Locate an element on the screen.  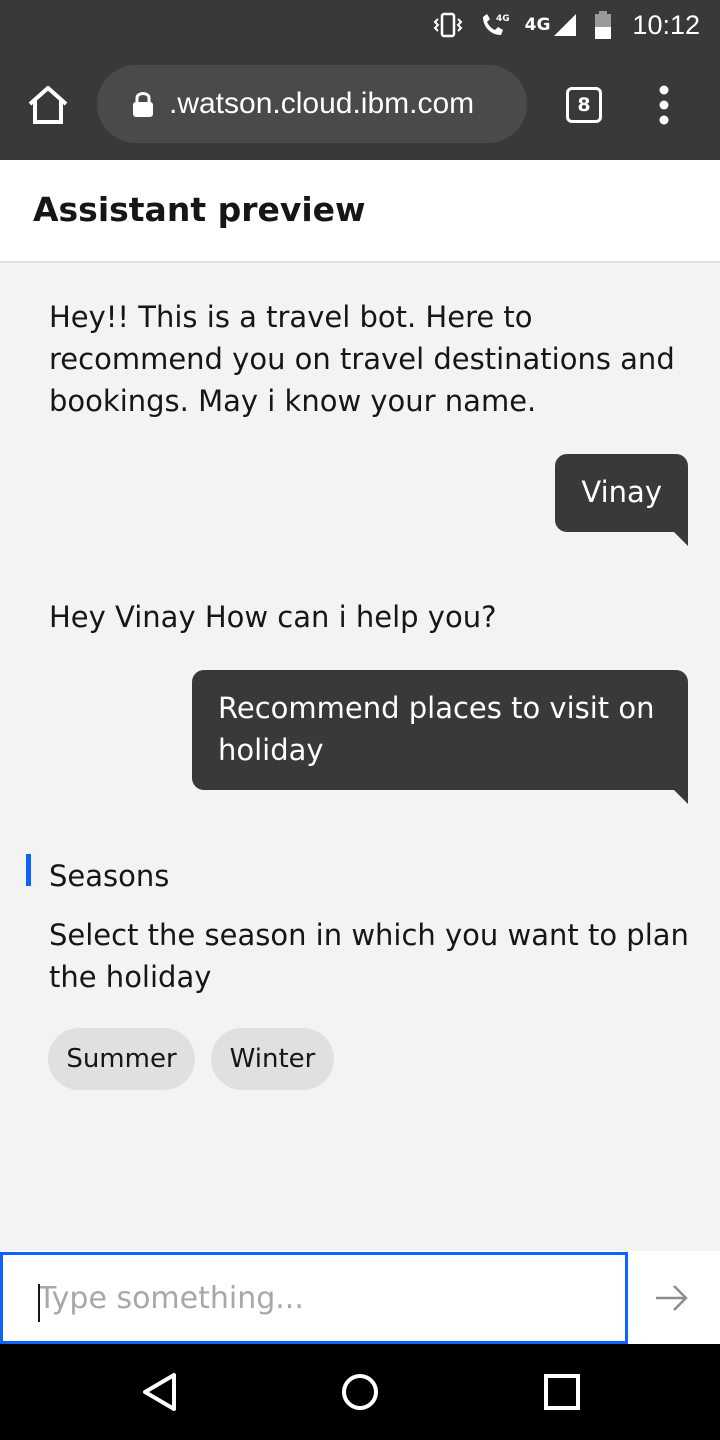
user-message: Recommend places to visit on holiday is located at coordinates (440, 737).